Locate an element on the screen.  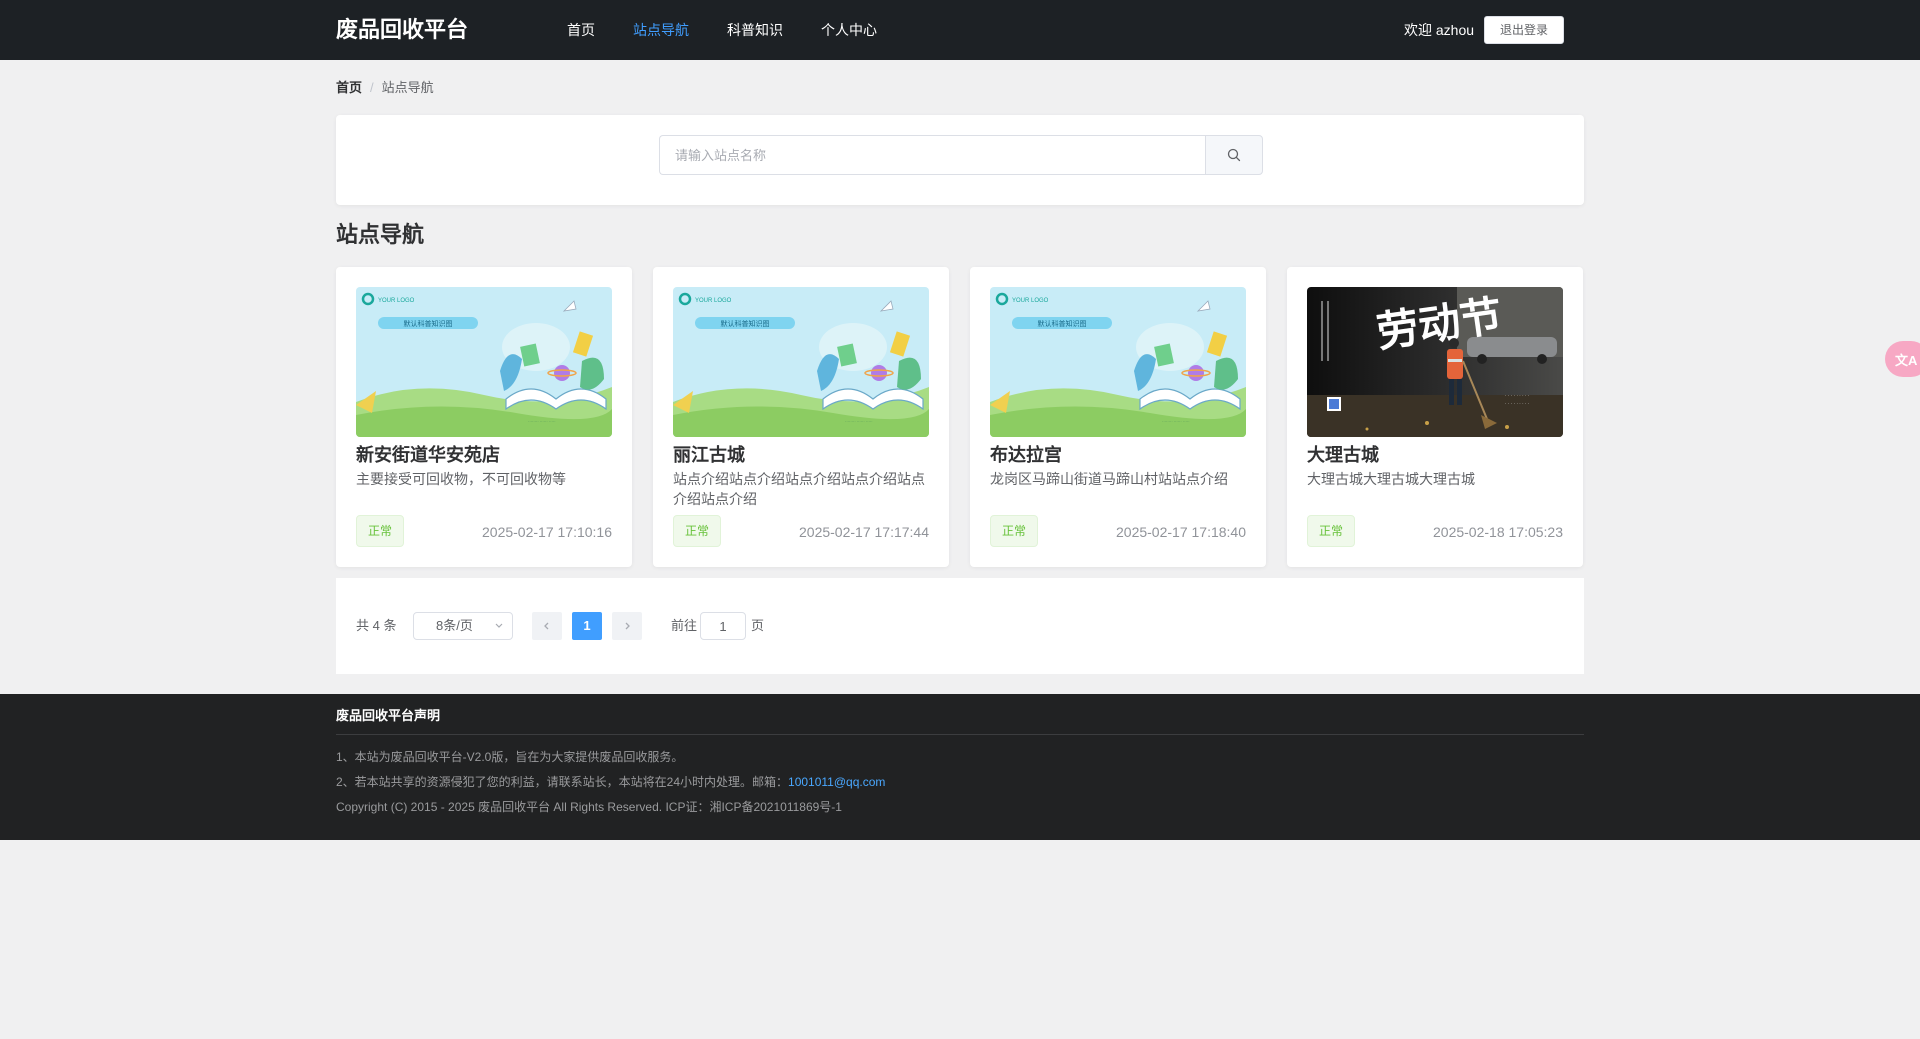
prev-page-button is located at coordinates (547, 626).